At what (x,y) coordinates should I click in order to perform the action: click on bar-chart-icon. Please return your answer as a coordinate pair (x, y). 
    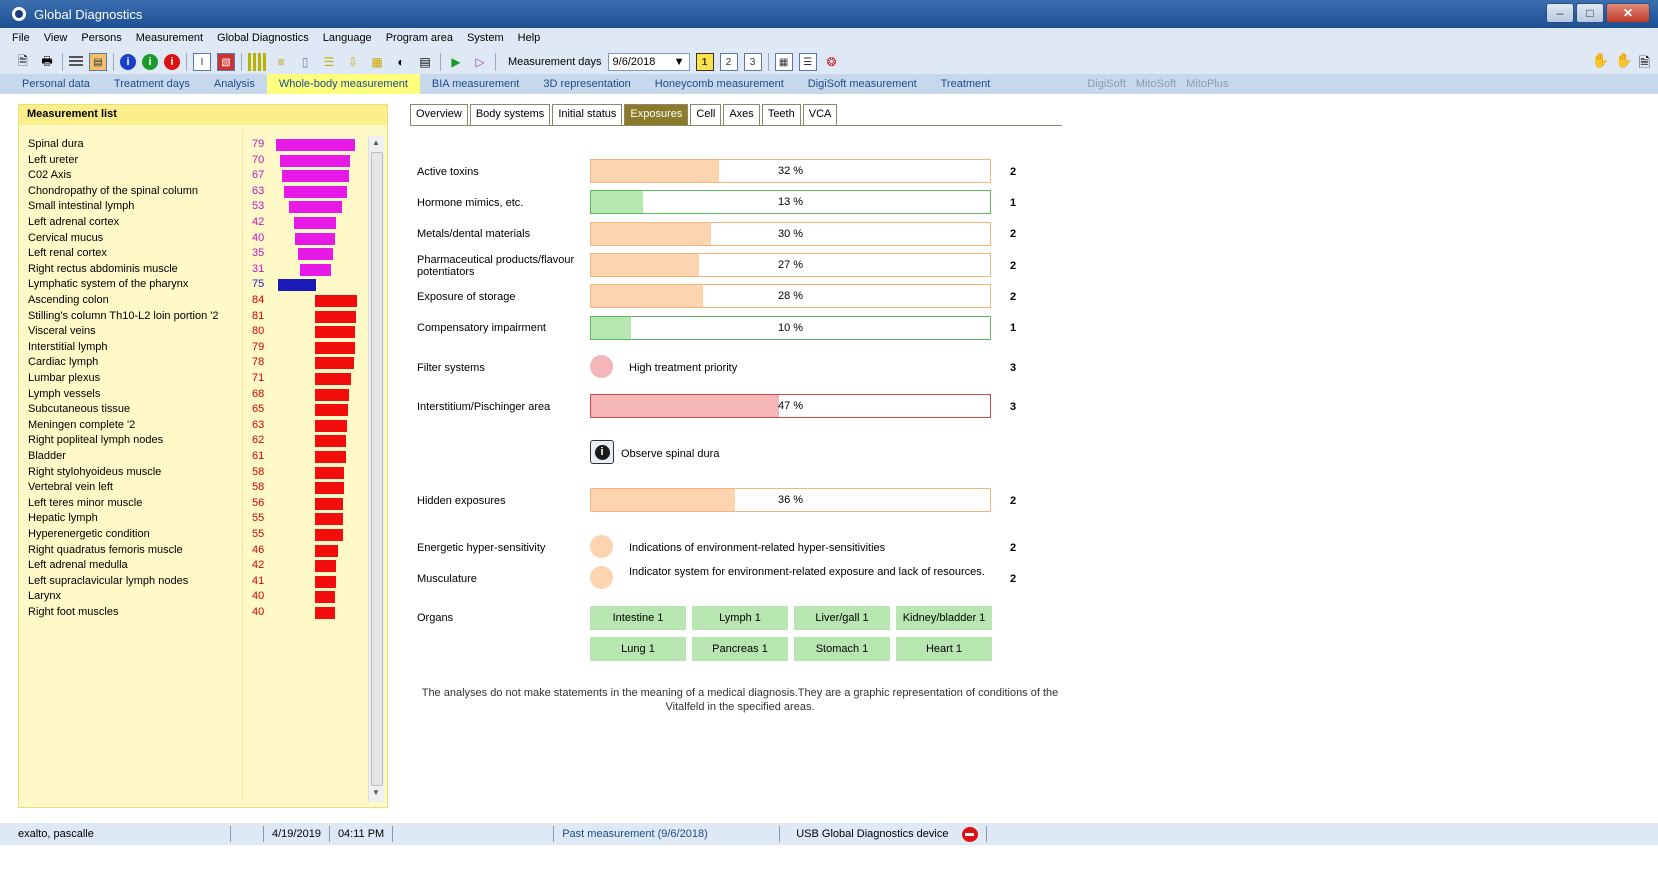
    Looking at the image, I should click on (257, 62).